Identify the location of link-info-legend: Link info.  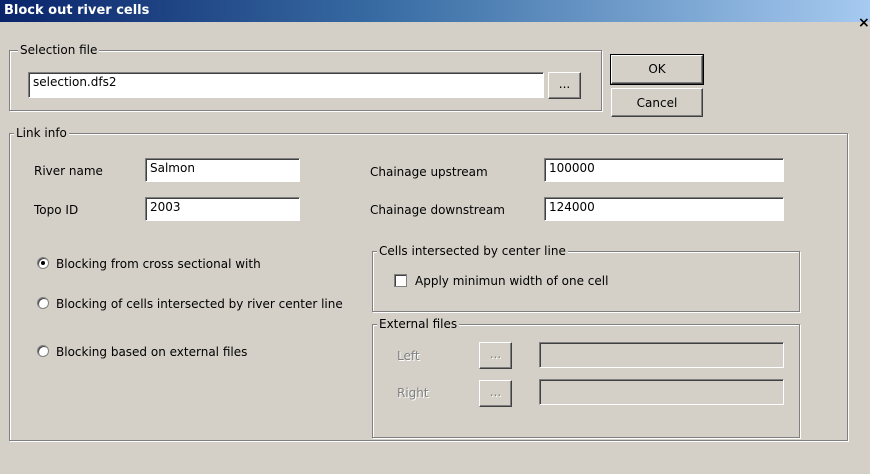
(41, 133).